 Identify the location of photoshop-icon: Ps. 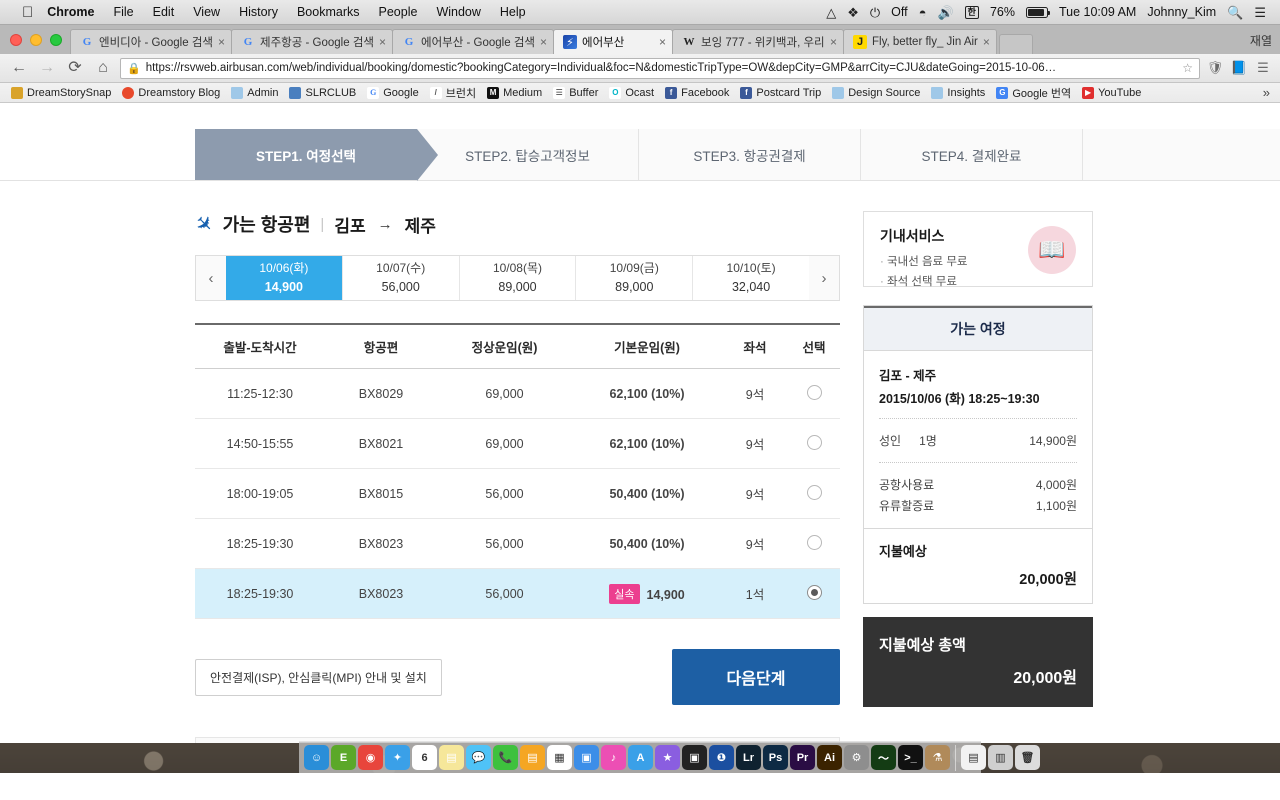
(775, 757).